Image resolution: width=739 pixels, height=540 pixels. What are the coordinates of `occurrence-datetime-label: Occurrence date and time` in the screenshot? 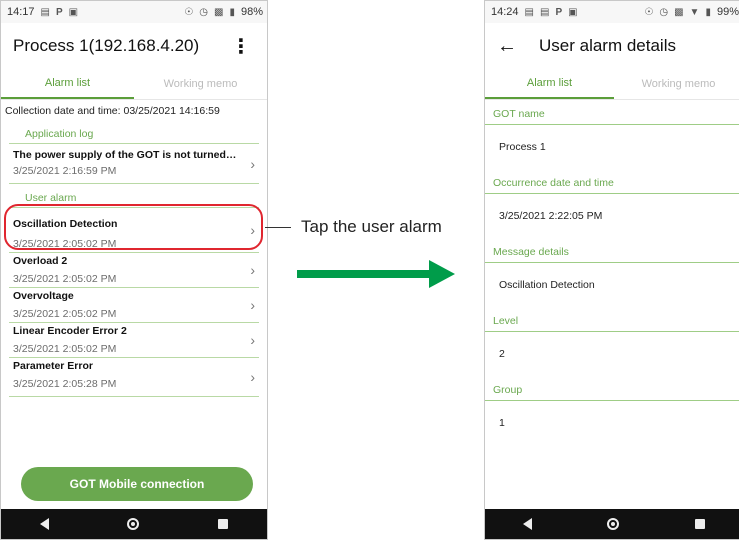 It's located at (612, 181).